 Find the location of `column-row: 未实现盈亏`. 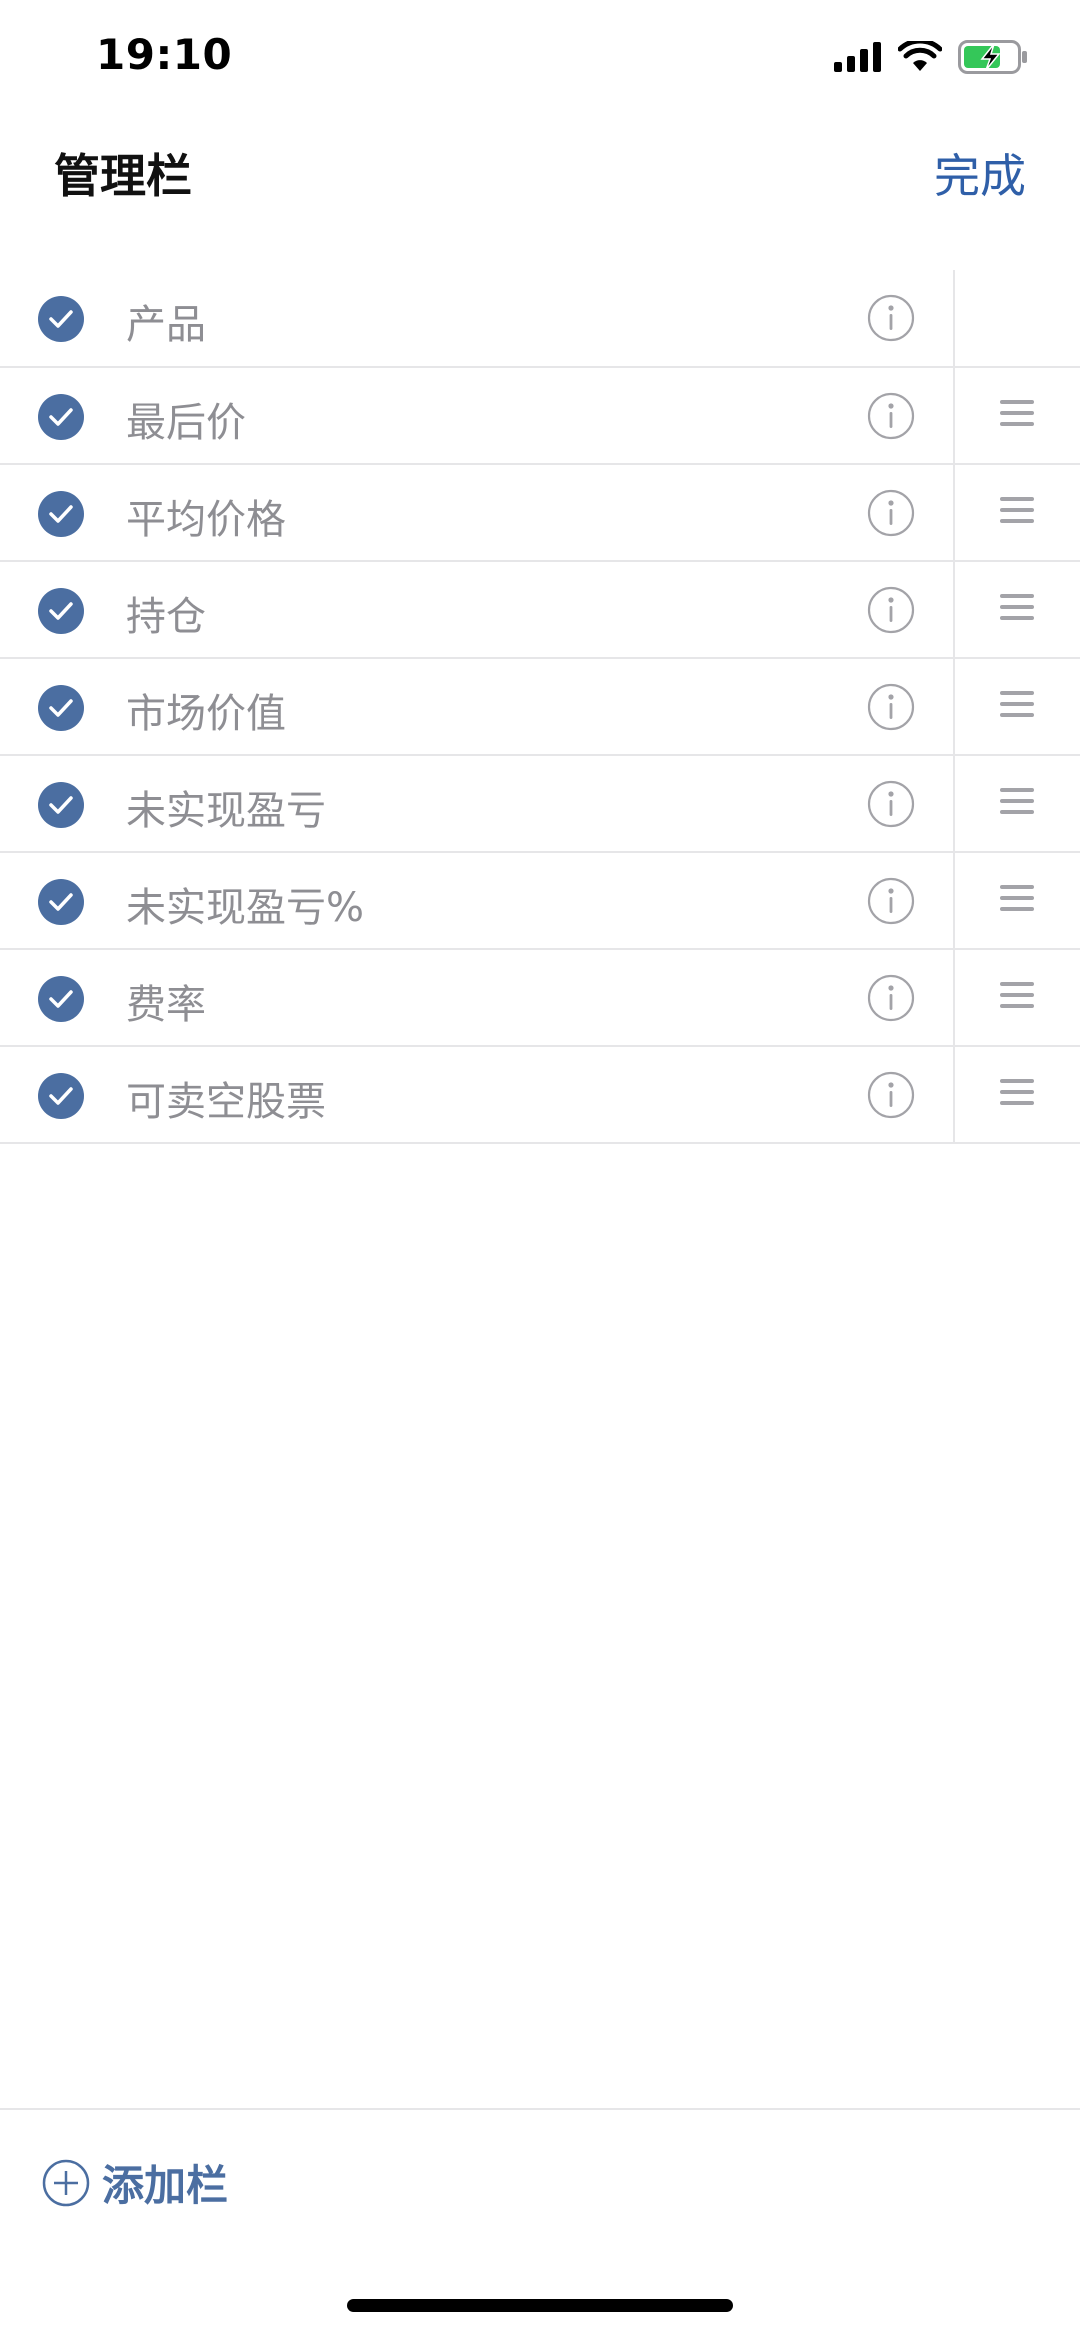

column-row: 未实现盈亏 is located at coordinates (540, 804).